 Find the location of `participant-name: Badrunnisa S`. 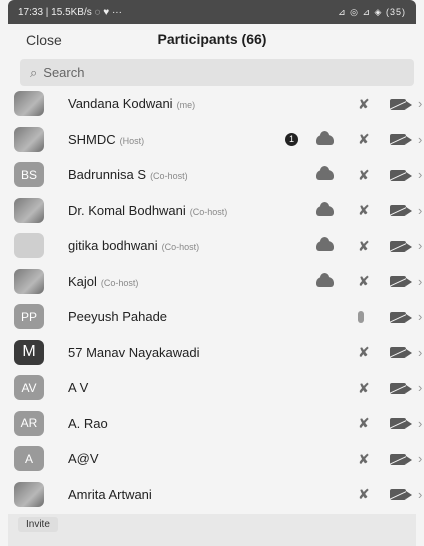

participant-name: Badrunnisa S is located at coordinates (107, 174).